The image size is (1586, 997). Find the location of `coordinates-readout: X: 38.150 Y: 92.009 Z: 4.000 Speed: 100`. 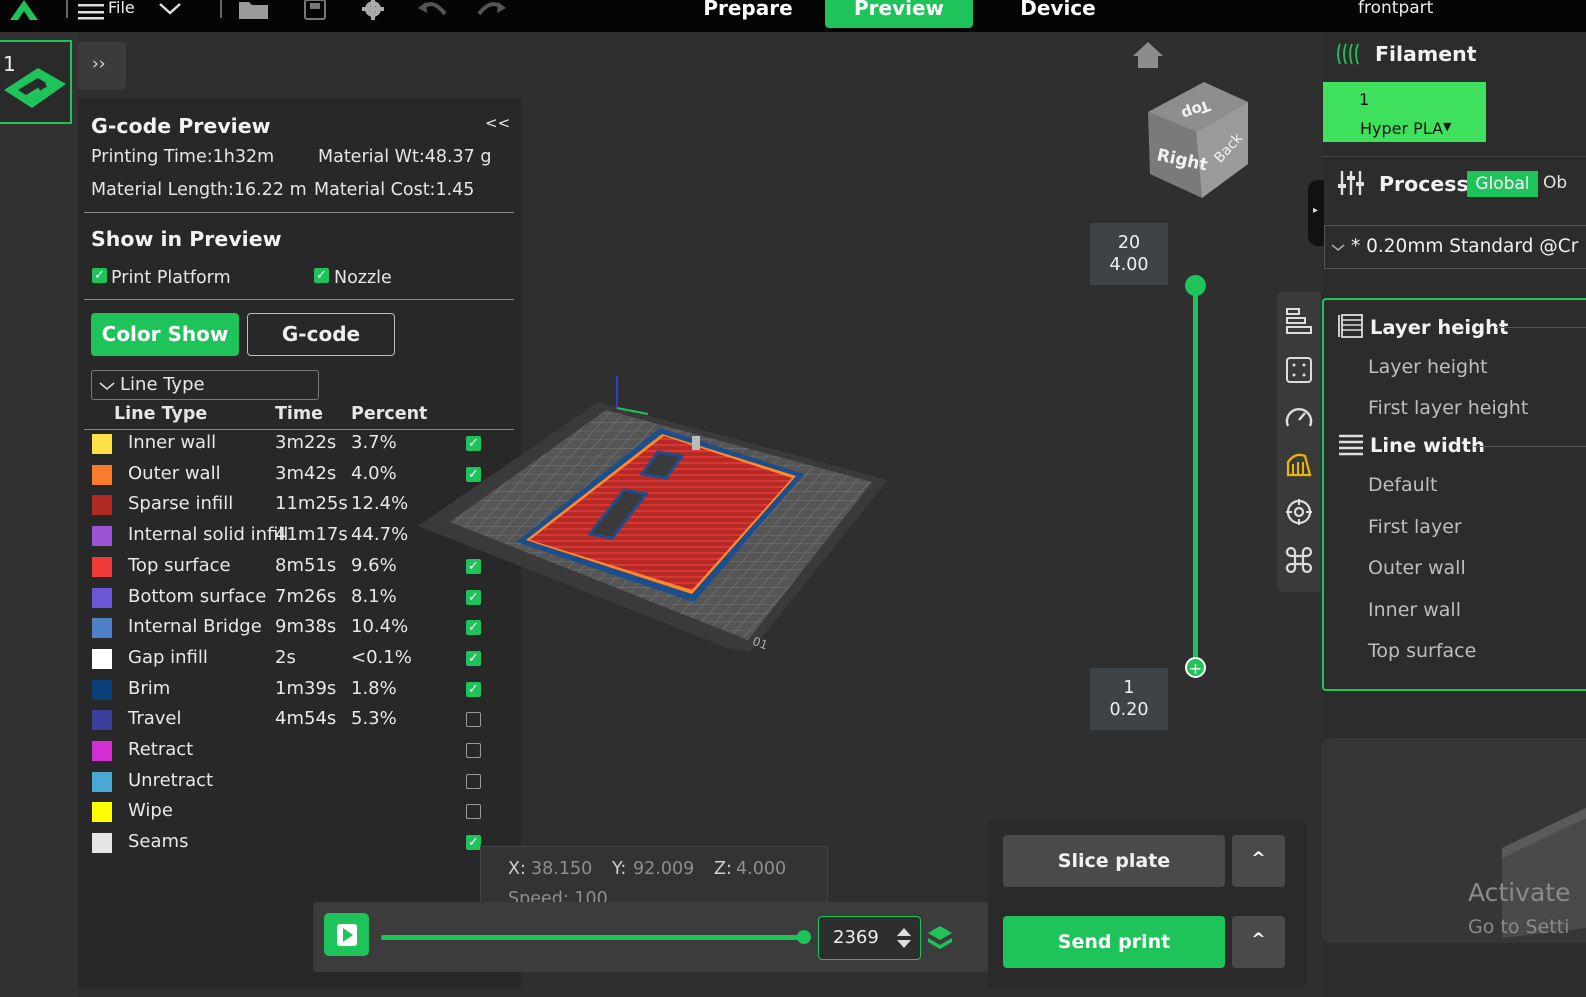

coordinates-readout: X: 38.150 Y: 92.009 Z: 4.000 Speed: 100 is located at coordinates (654, 876).